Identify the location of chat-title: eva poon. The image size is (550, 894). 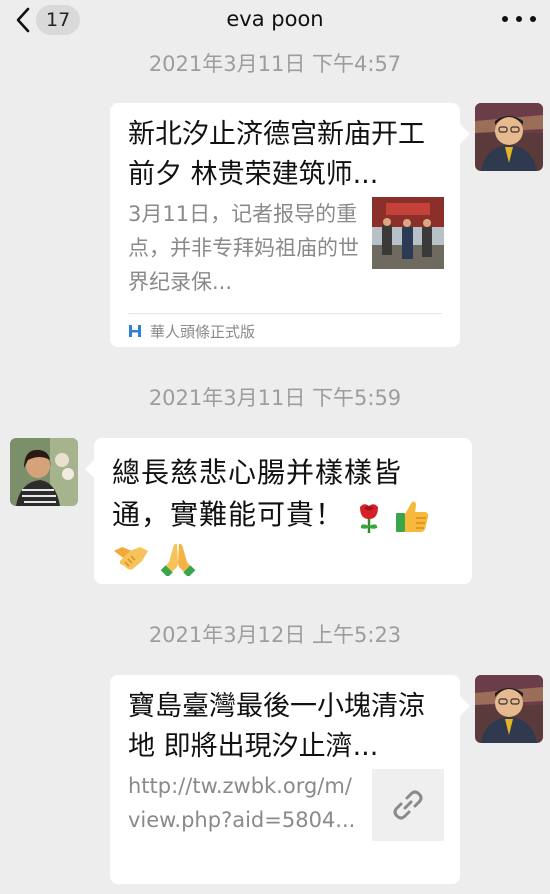
(275, 19).